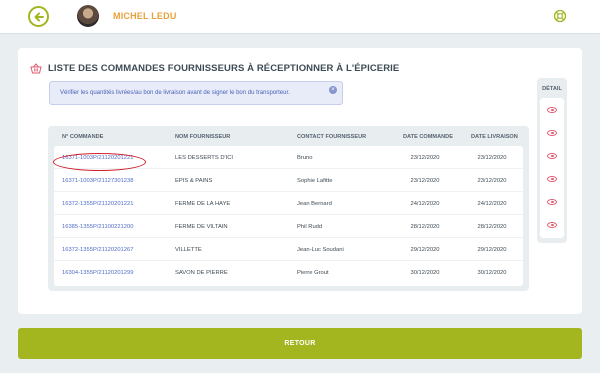 Image resolution: width=600 pixels, height=373 pixels. What do you see at coordinates (494, 137) in the screenshot?
I see `column-header-delivery-date: DATE LIVRAISON` at bounding box center [494, 137].